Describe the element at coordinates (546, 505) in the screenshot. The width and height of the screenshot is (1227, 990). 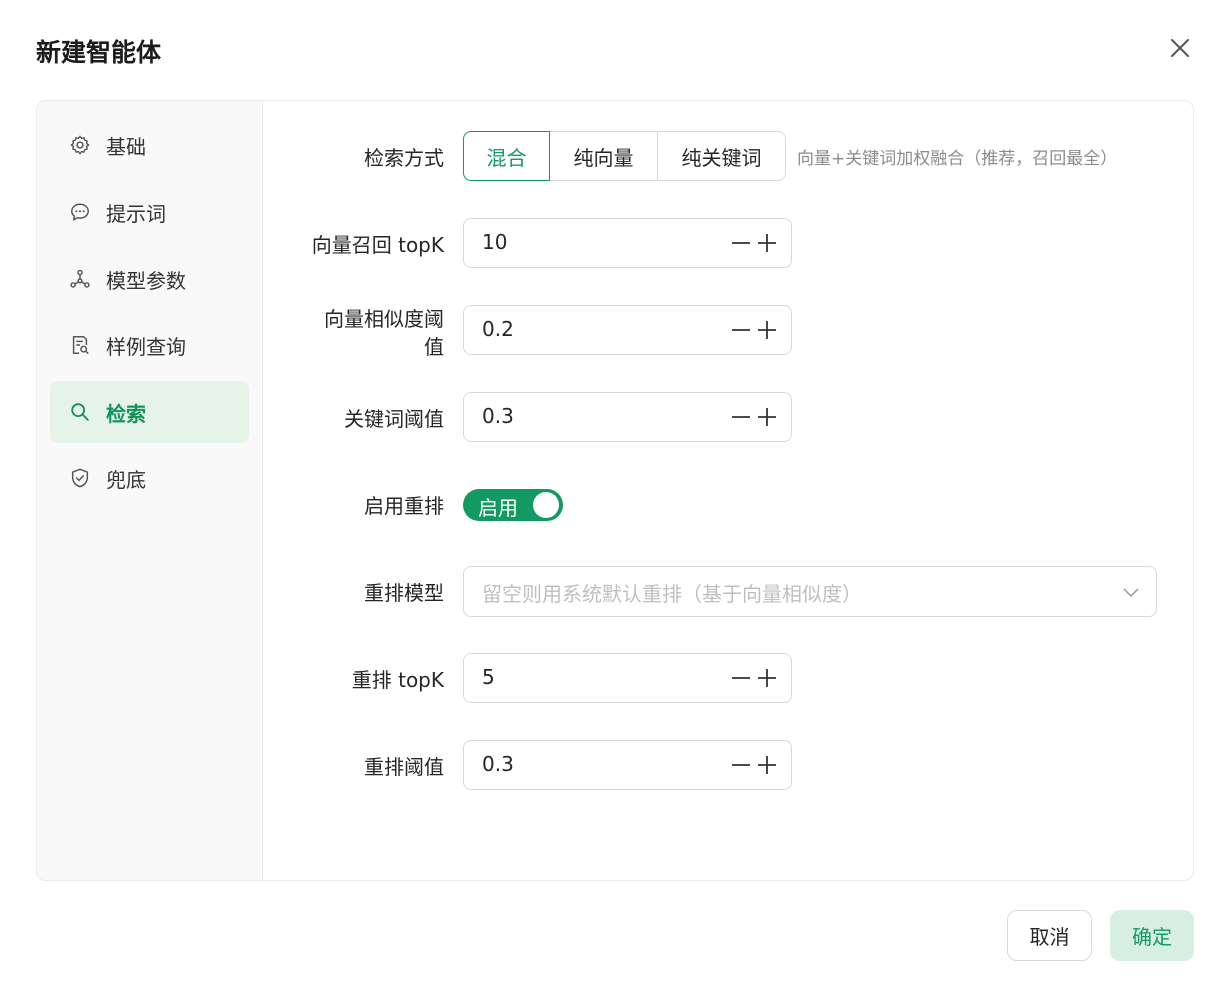
I see `toggle-knob` at that location.